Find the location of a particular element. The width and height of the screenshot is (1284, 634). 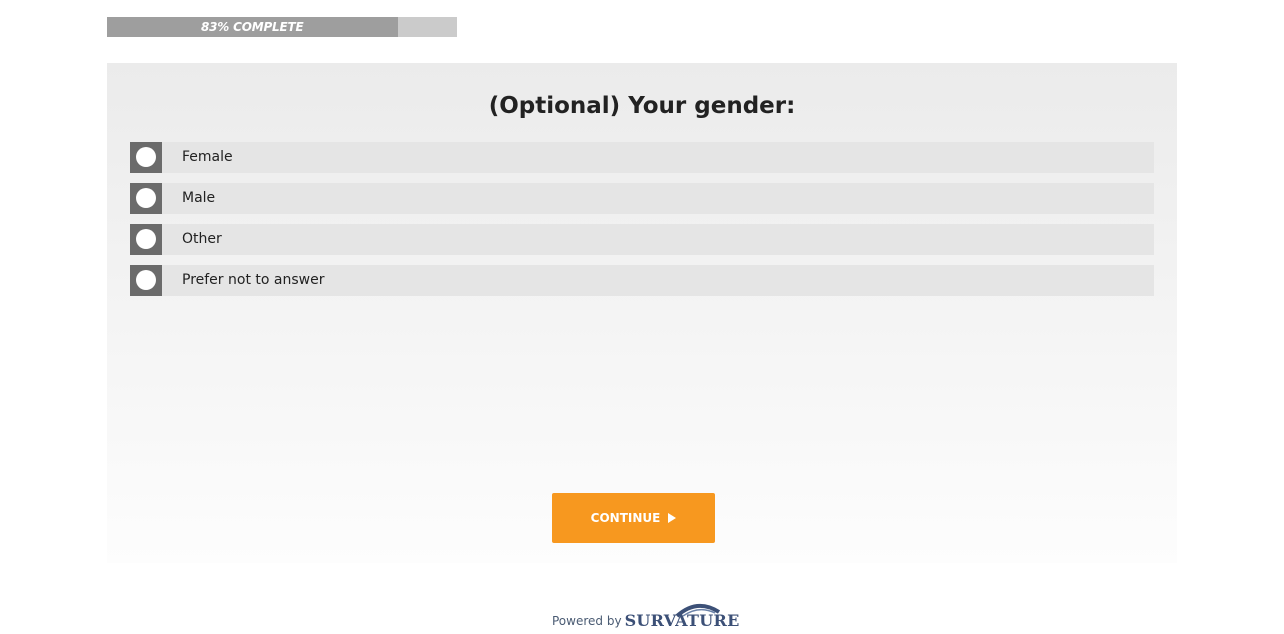

footer: Powered by SURVATURE is located at coordinates (646, 615).